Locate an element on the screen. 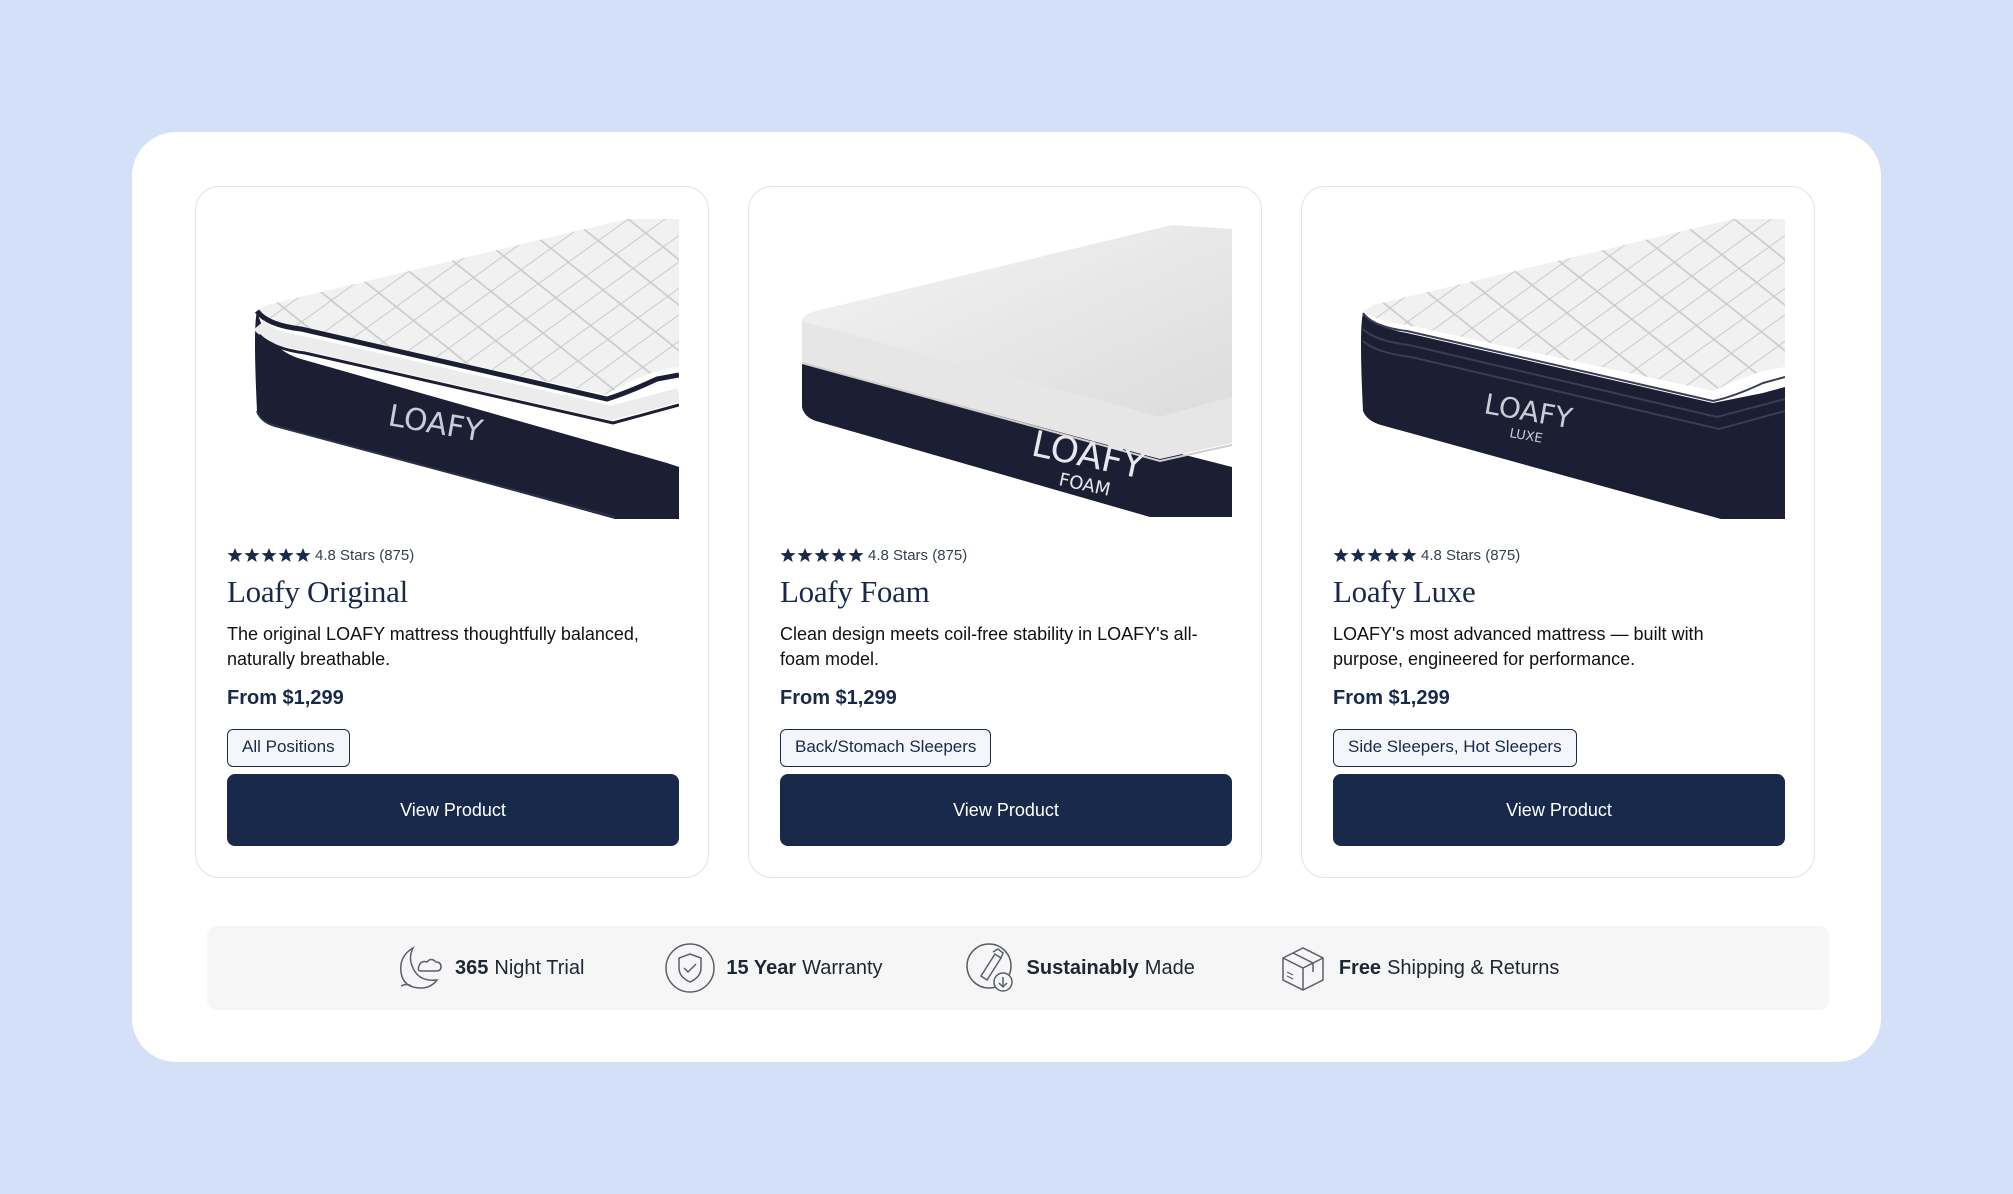 The image size is (2013, 1194). feature-sustainable: Sustainably Made is located at coordinates (1080, 968).